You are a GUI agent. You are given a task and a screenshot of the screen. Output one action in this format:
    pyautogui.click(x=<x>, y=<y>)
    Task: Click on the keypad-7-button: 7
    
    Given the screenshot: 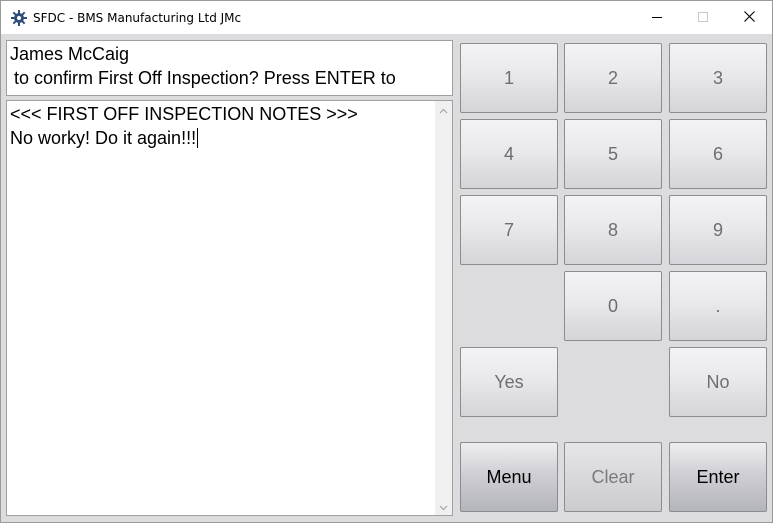 What is the action you would take?
    pyautogui.click(x=509, y=230)
    